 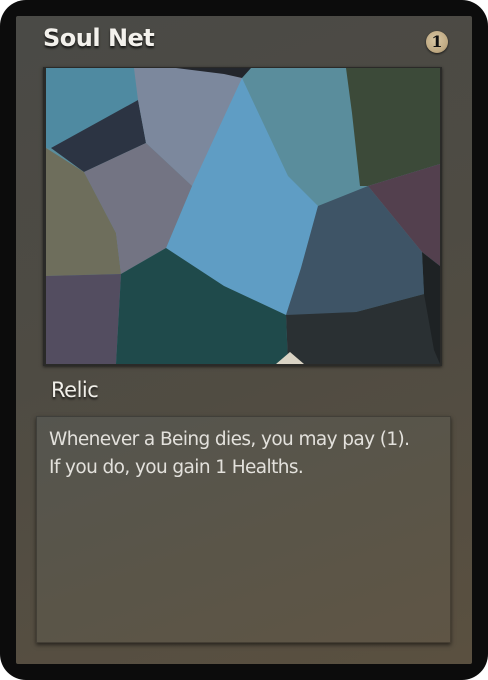 What do you see at coordinates (75, 390) in the screenshot?
I see `card-type: Relic` at bounding box center [75, 390].